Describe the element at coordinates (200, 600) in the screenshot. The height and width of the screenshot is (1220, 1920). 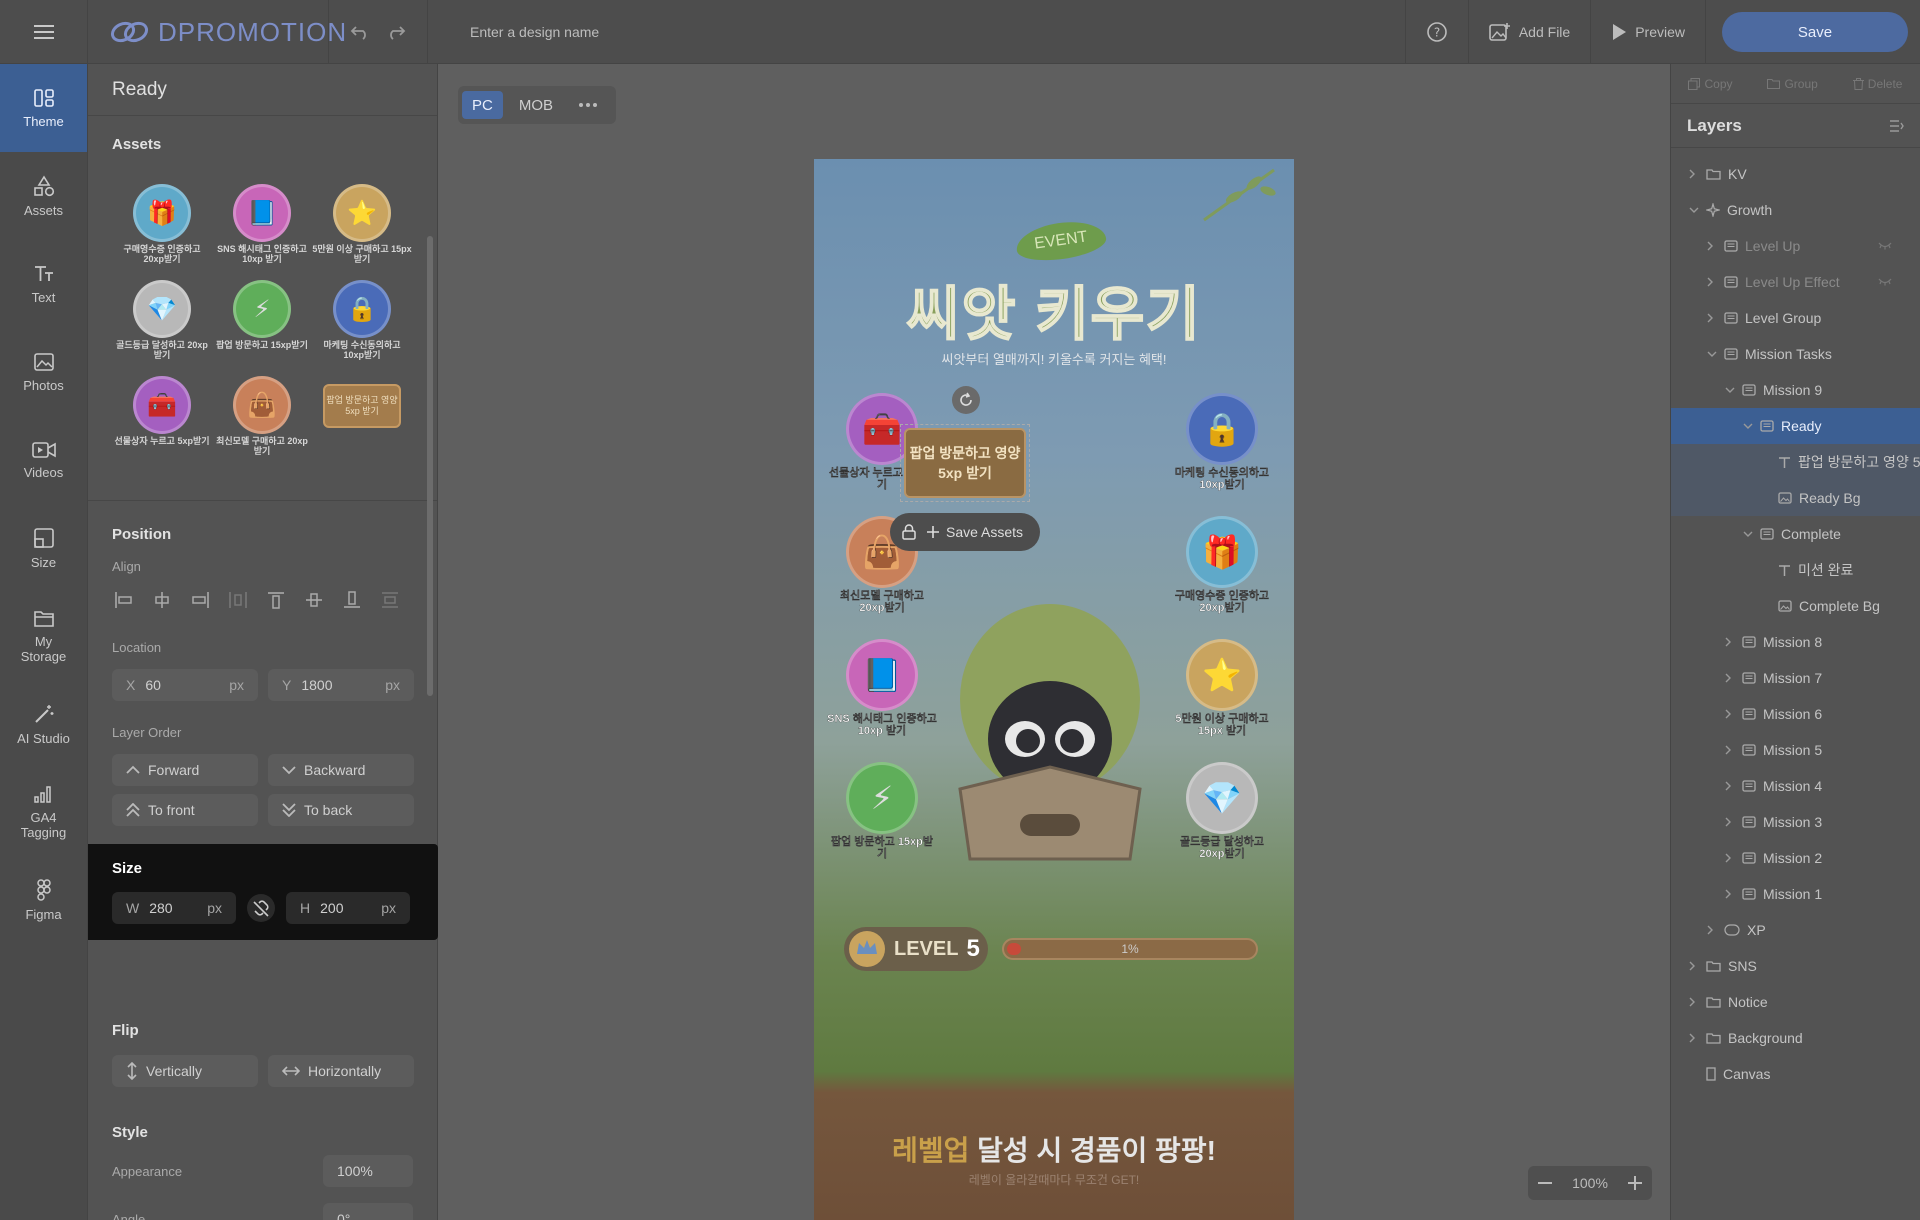
I see `align-right-icon` at that location.